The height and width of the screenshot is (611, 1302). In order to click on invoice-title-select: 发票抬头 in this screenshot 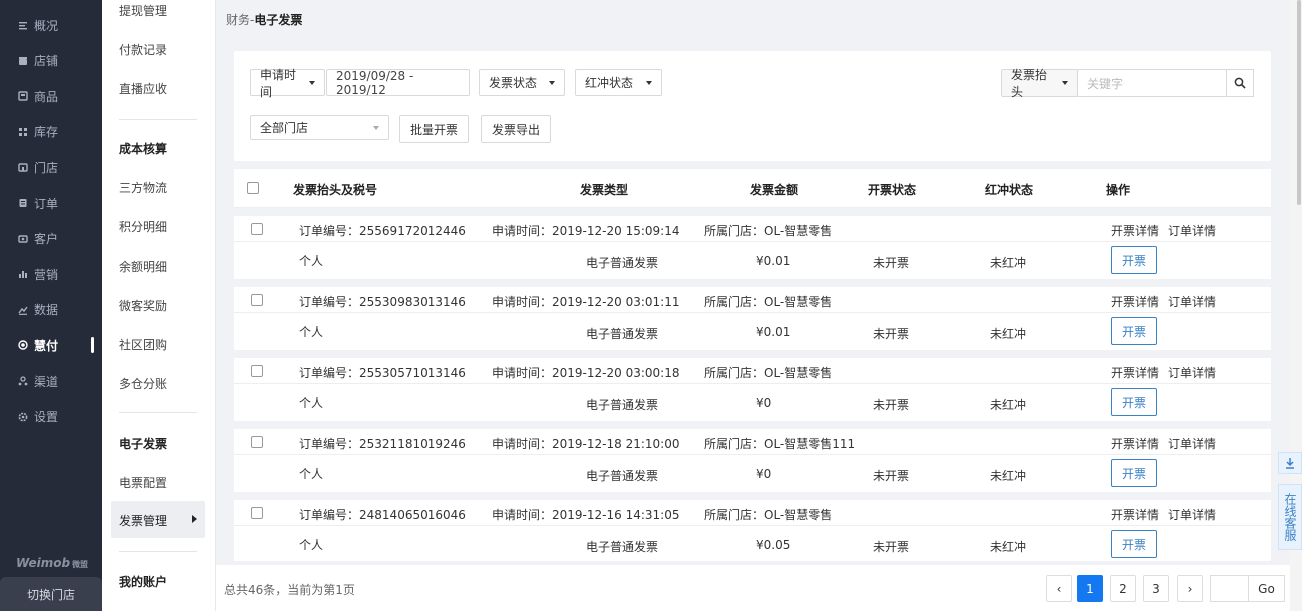, I will do `click(1039, 83)`.